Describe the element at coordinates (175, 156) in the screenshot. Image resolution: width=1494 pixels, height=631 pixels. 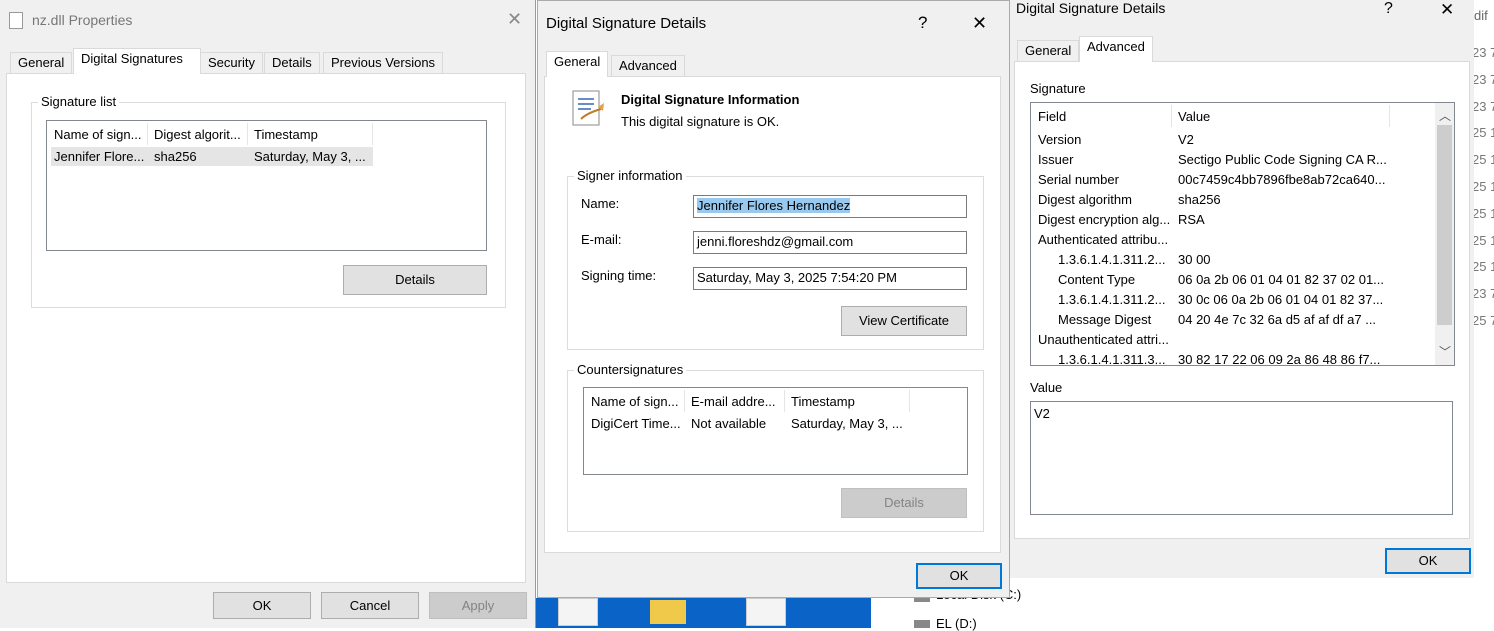
I see `cell-digest: sha256` at that location.